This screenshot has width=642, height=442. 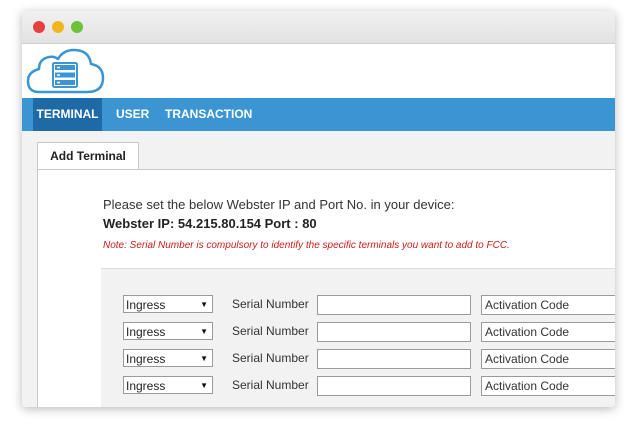 I want to click on close-button, so click(x=39, y=27).